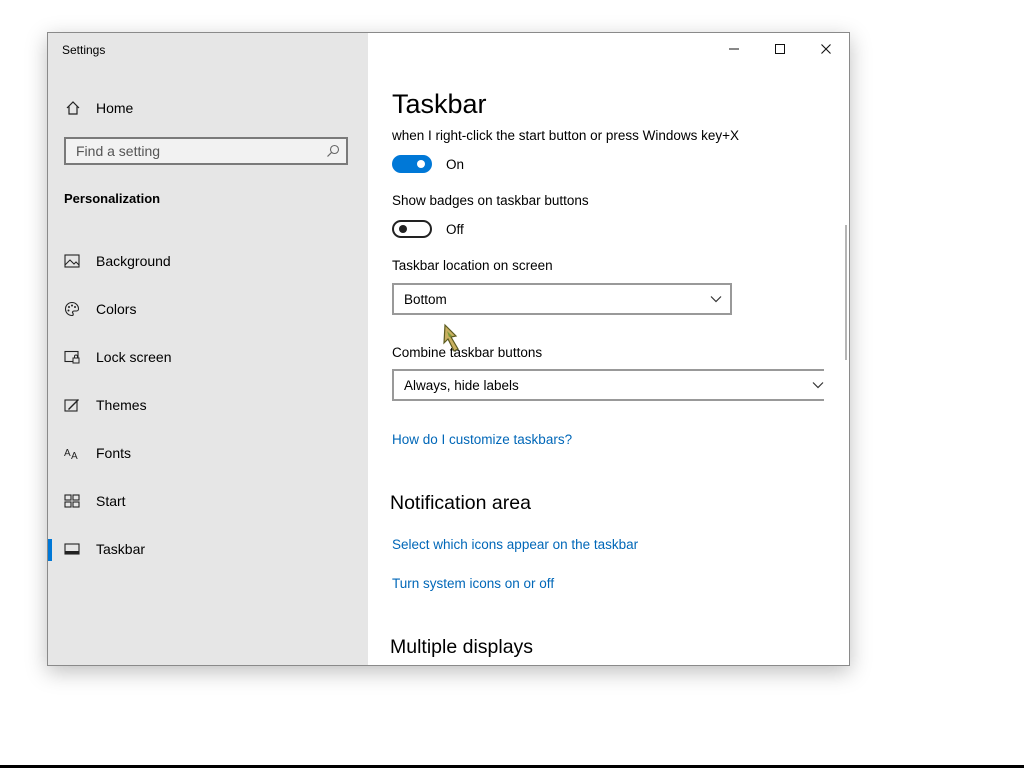  What do you see at coordinates (608, 385) in the screenshot?
I see `combine-dropdown: Always, hide labels` at bounding box center [608, 385].